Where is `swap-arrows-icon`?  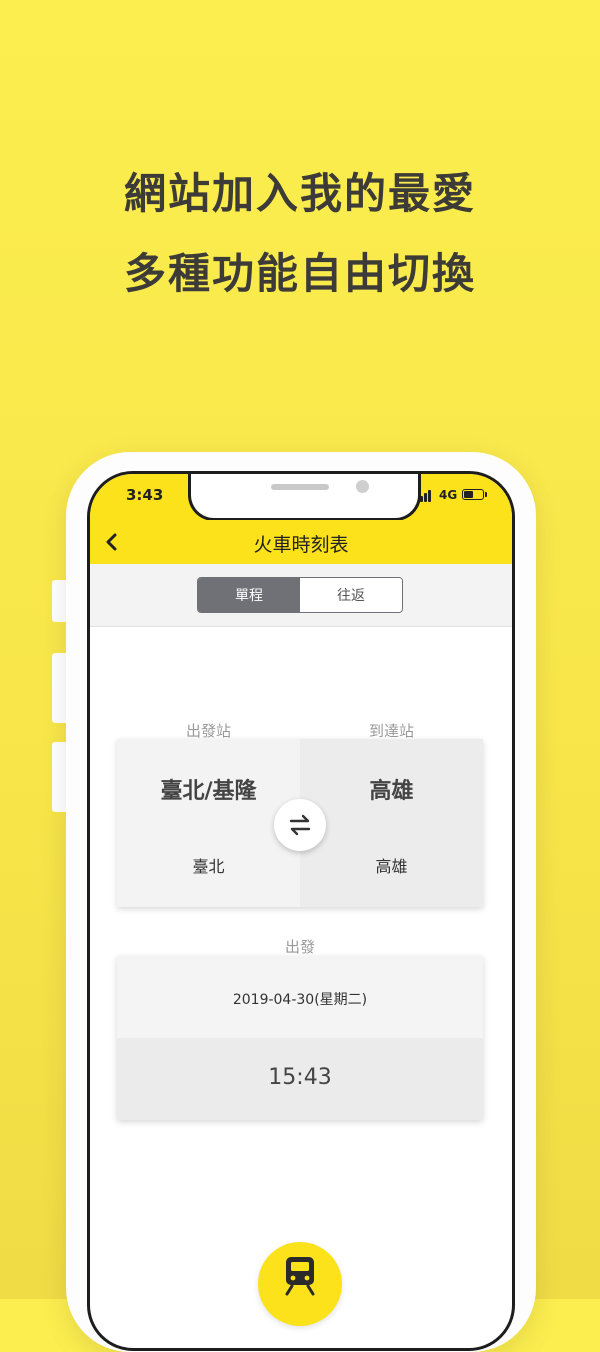 swap-arrows-icon is located at coordinates (300, 825).